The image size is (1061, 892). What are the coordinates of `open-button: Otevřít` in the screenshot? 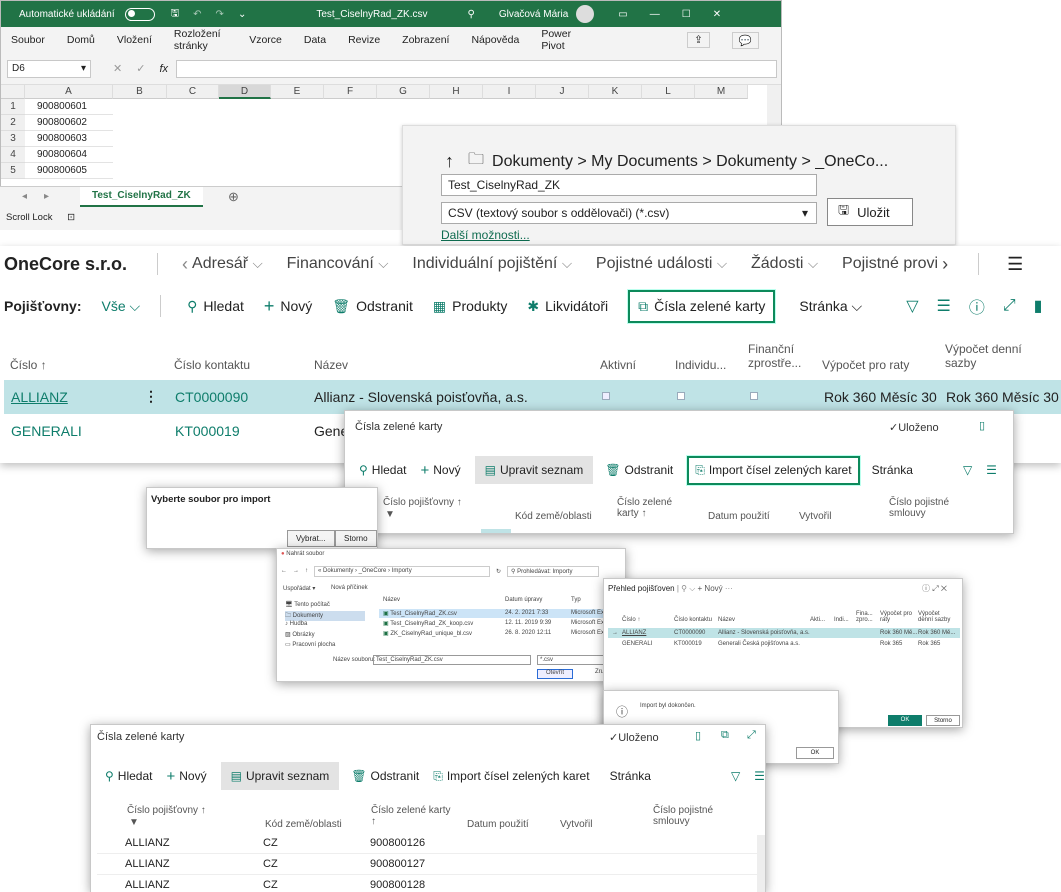 It's located at (555, 674).